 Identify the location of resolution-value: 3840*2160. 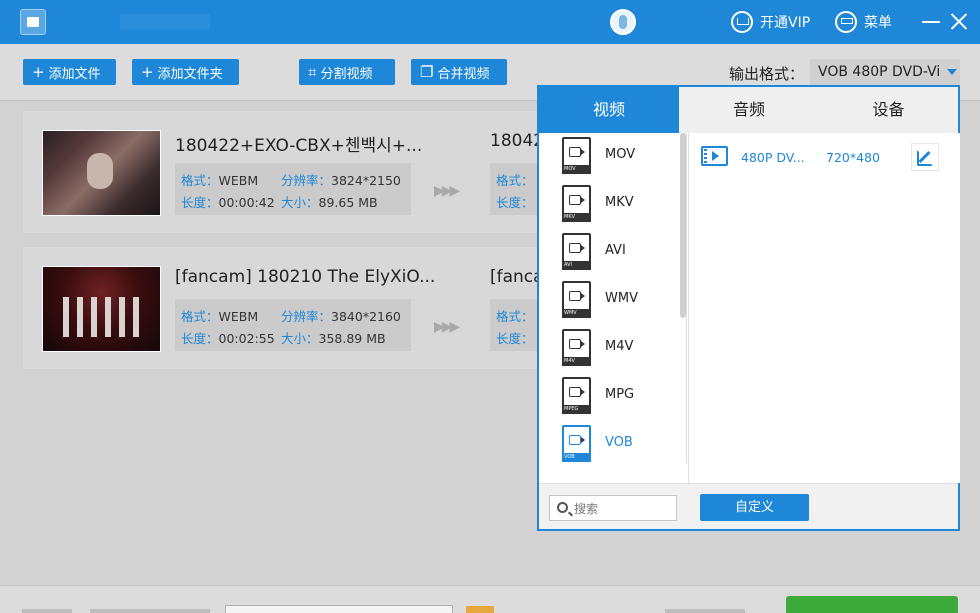
(366, 316).